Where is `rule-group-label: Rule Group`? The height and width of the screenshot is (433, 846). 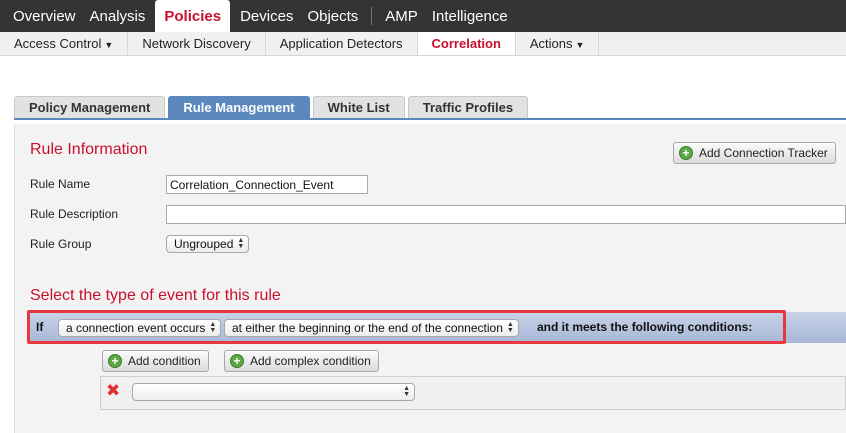 rule-group-label: Rule Group is located at coordinates (61, 244).